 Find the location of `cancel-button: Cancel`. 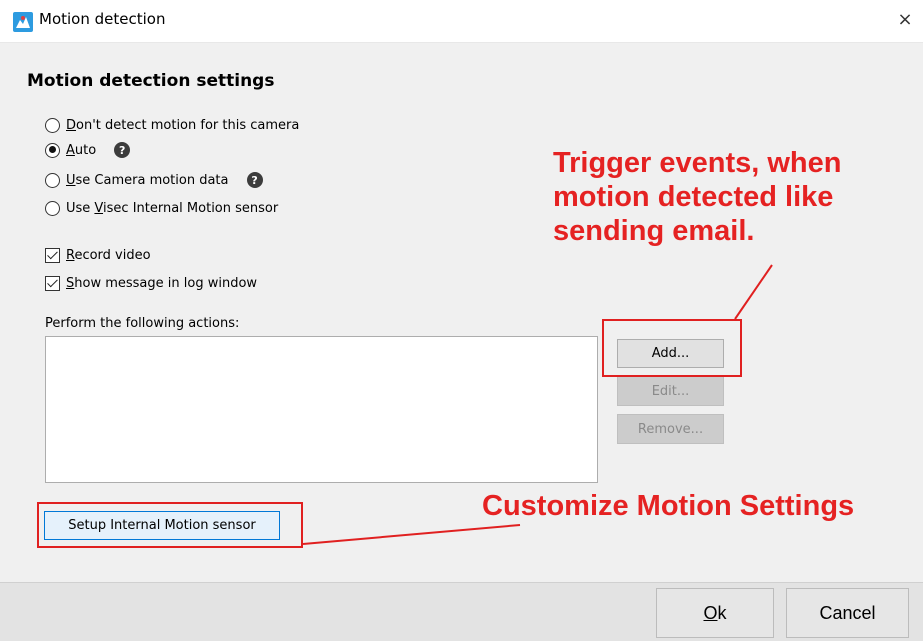

cancel-button: Cancel is located at coordinates (847, 613).